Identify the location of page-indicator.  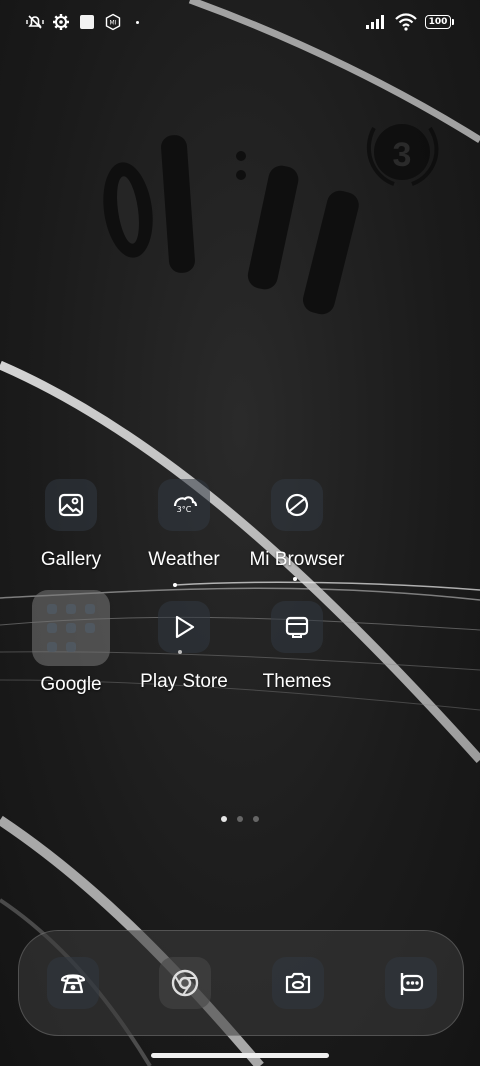
(240, 819).